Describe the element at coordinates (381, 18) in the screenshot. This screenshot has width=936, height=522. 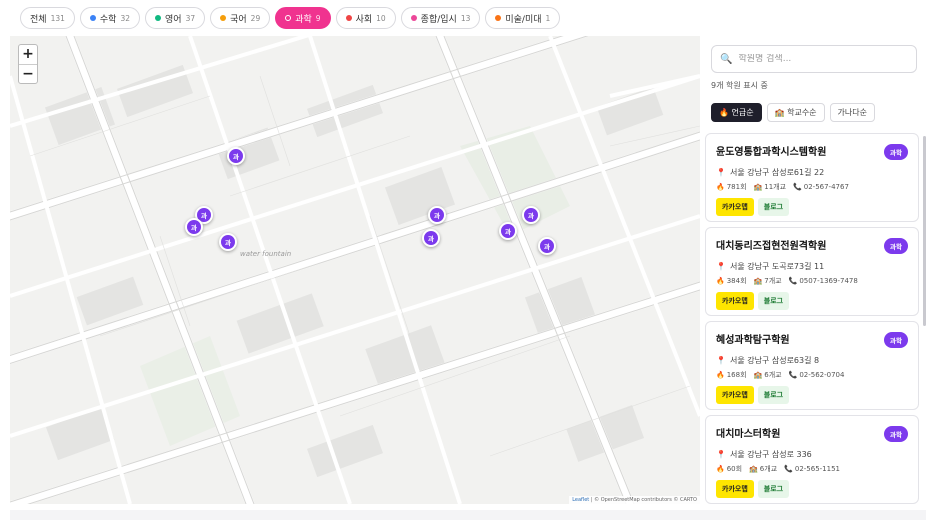
I see `filter-count: 10` at that location.